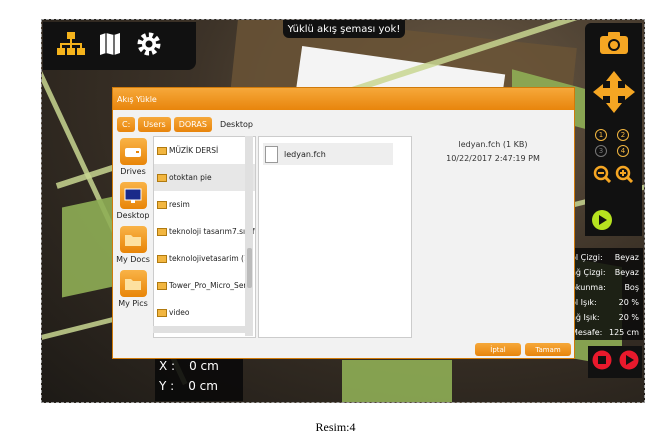 This screenshot has height=446, width=671. What do you see at coordinates (548, 349) in the screenshot?
I see `ok-button: Tamam` at bounding box center [548, 349].